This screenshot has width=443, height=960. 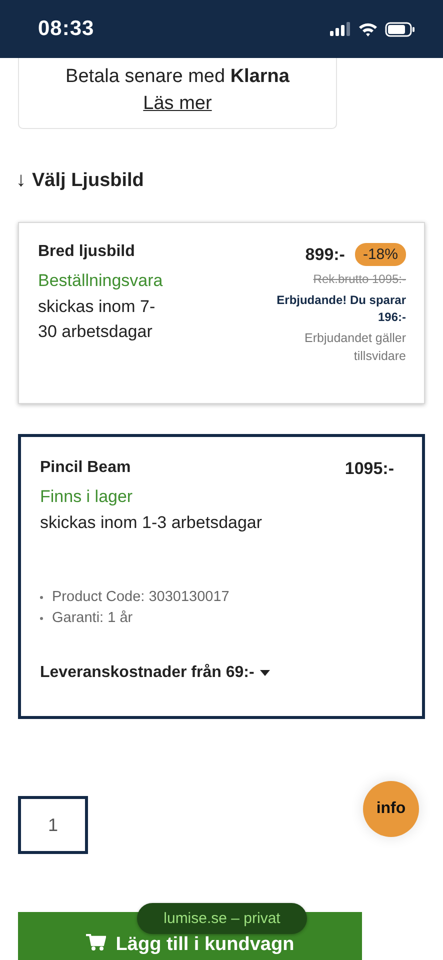 What do you see at coordinates (368, 29) in the screenshot?
I see `wifi-icon` at bounding box center [368, 29].